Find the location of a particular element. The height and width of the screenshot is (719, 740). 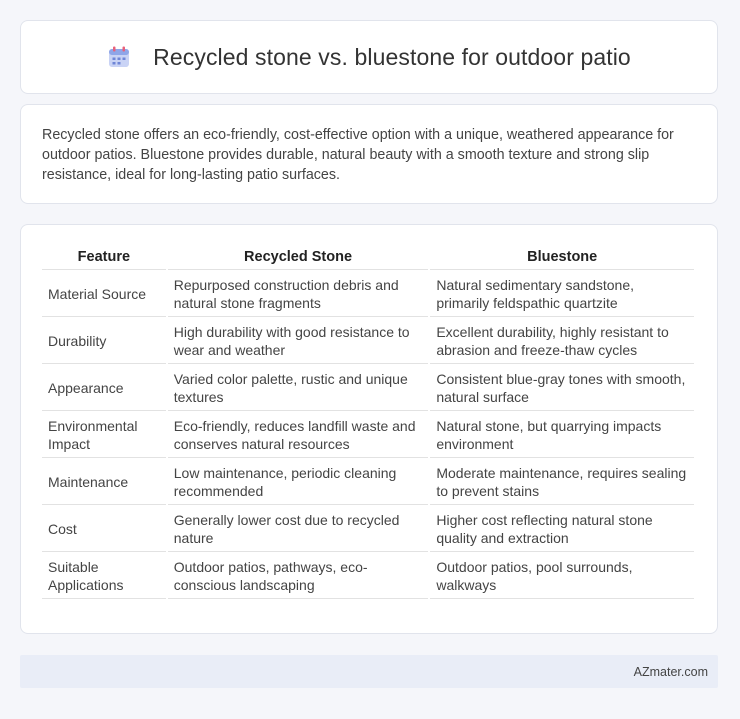

footer: AZmater.com is located at coordinates (369, 671).